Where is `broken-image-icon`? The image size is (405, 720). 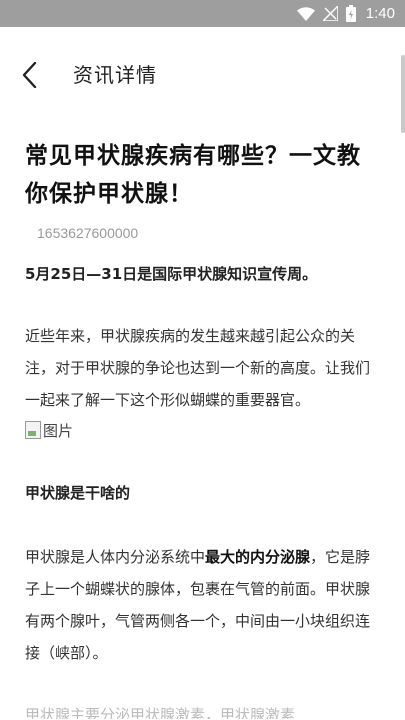
broken-image-icon is located at coordinates (33, 430).